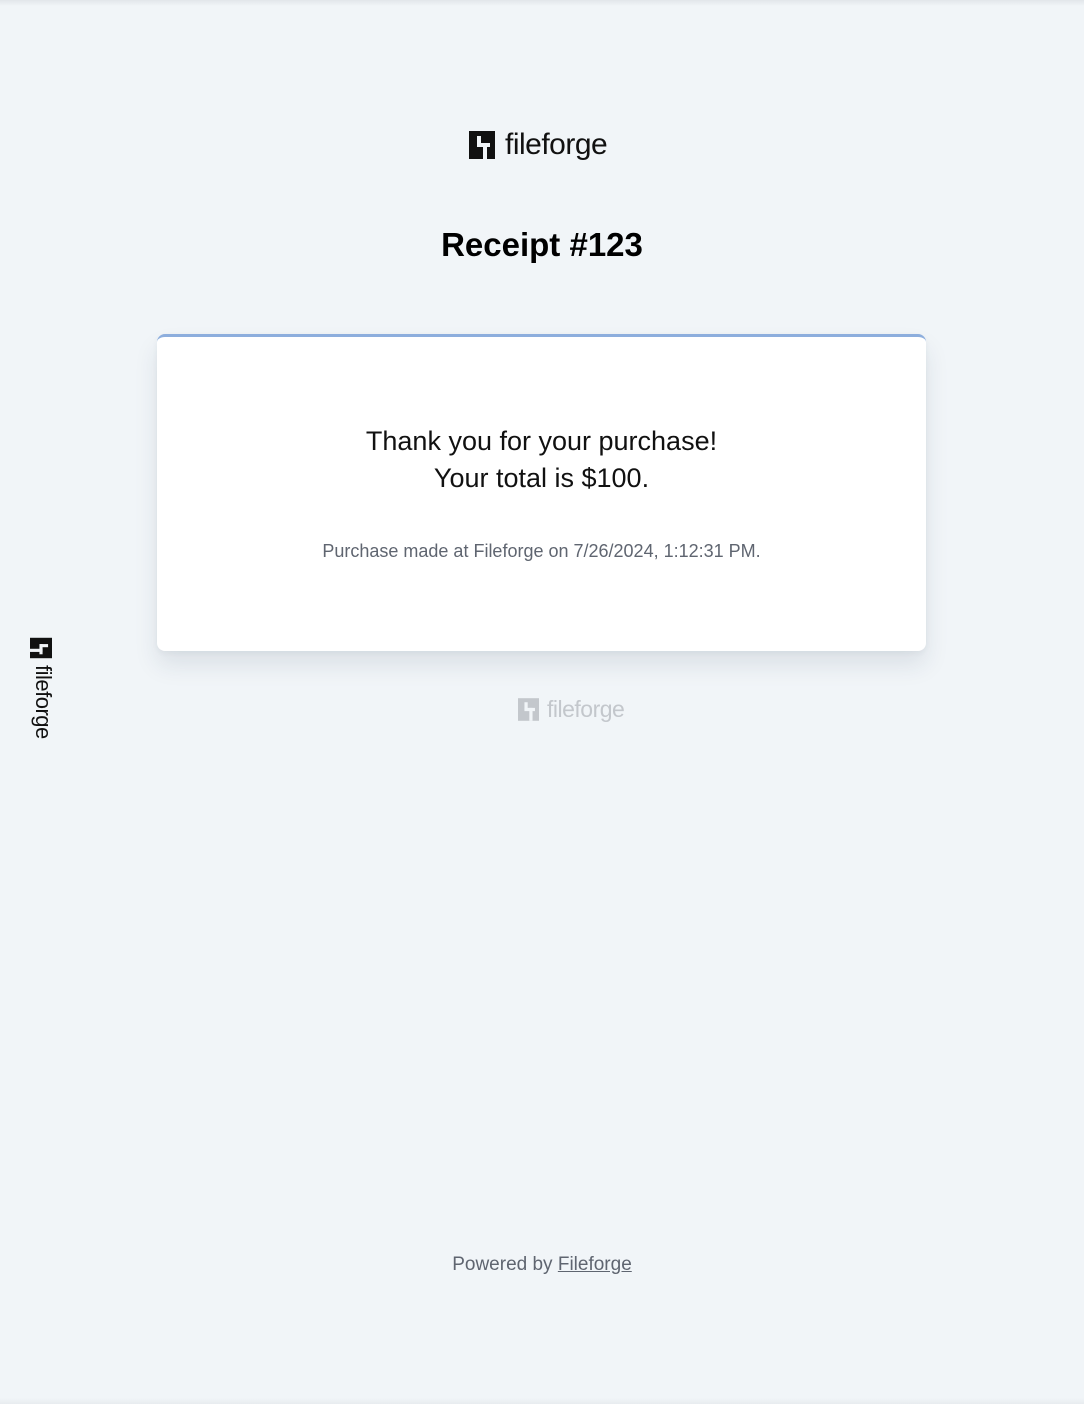 Image resolution: width=1084 pixels, height=1404 pixels. I want to click on fileforge-link: Fileforge, so click(595, 1264).